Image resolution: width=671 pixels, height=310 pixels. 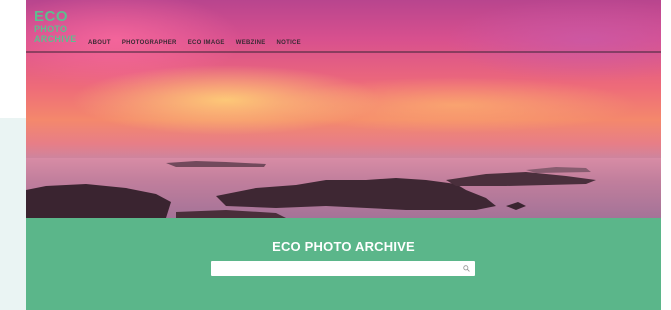 What do you see at coordinates (55, 39) in the screenshot?
I see `logo-line-3: ARCHIVE` at bounding box center [55, 39].